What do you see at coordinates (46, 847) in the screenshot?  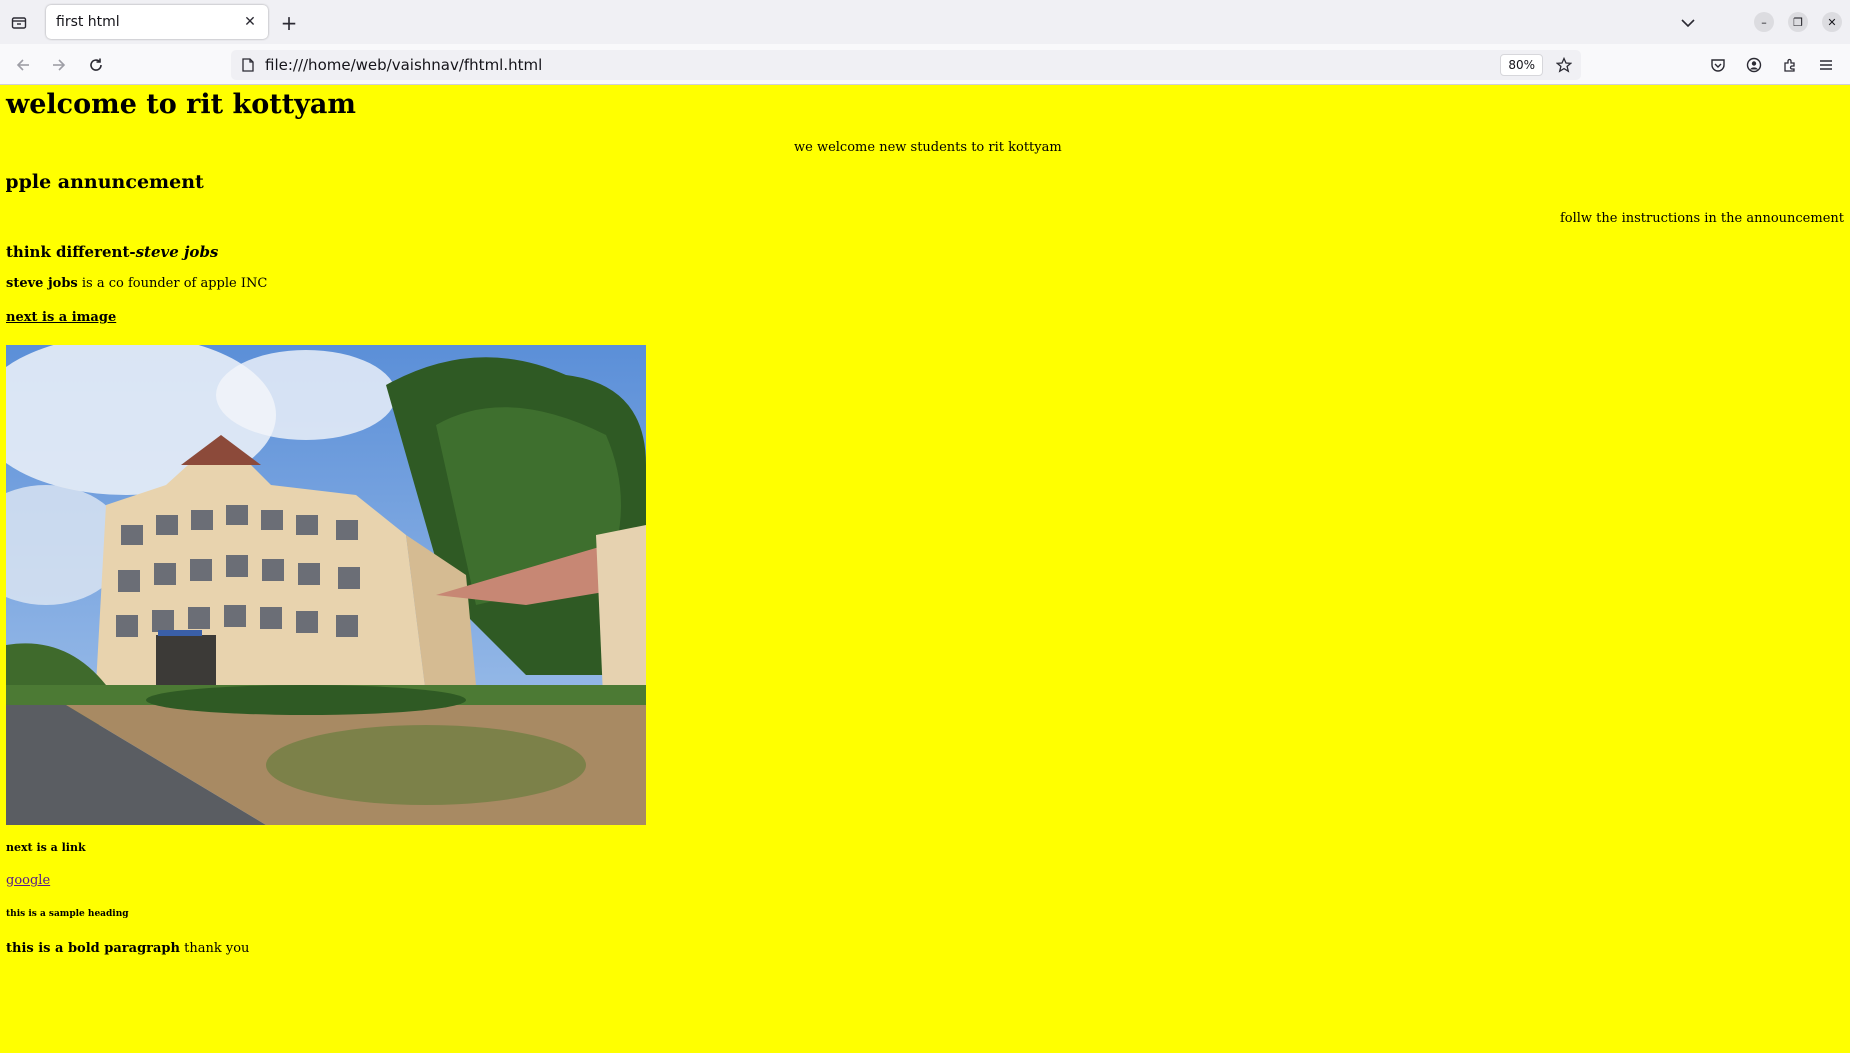 I see `link-label: next is a link` at bounding box center [46, 847].